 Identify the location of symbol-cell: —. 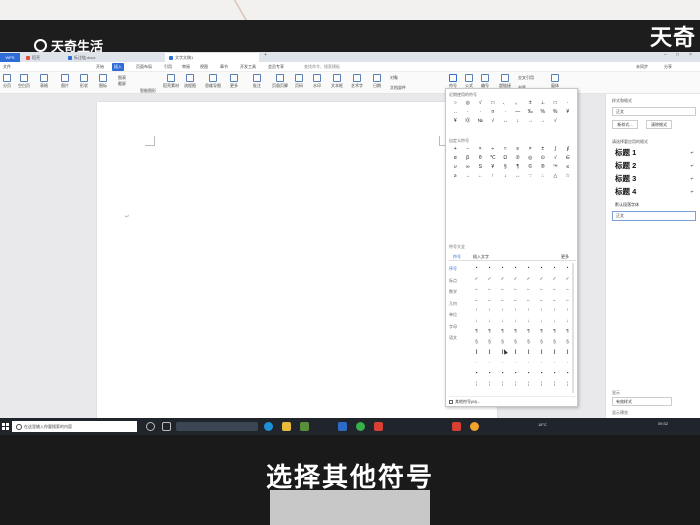
(518, 112).